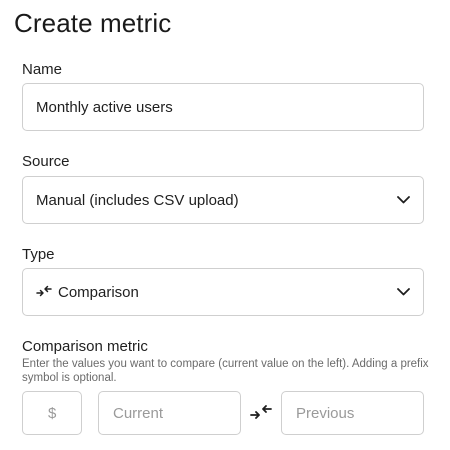 This screenshot has height=450, width=450. I want to click on previous-input, so click(352, 413).